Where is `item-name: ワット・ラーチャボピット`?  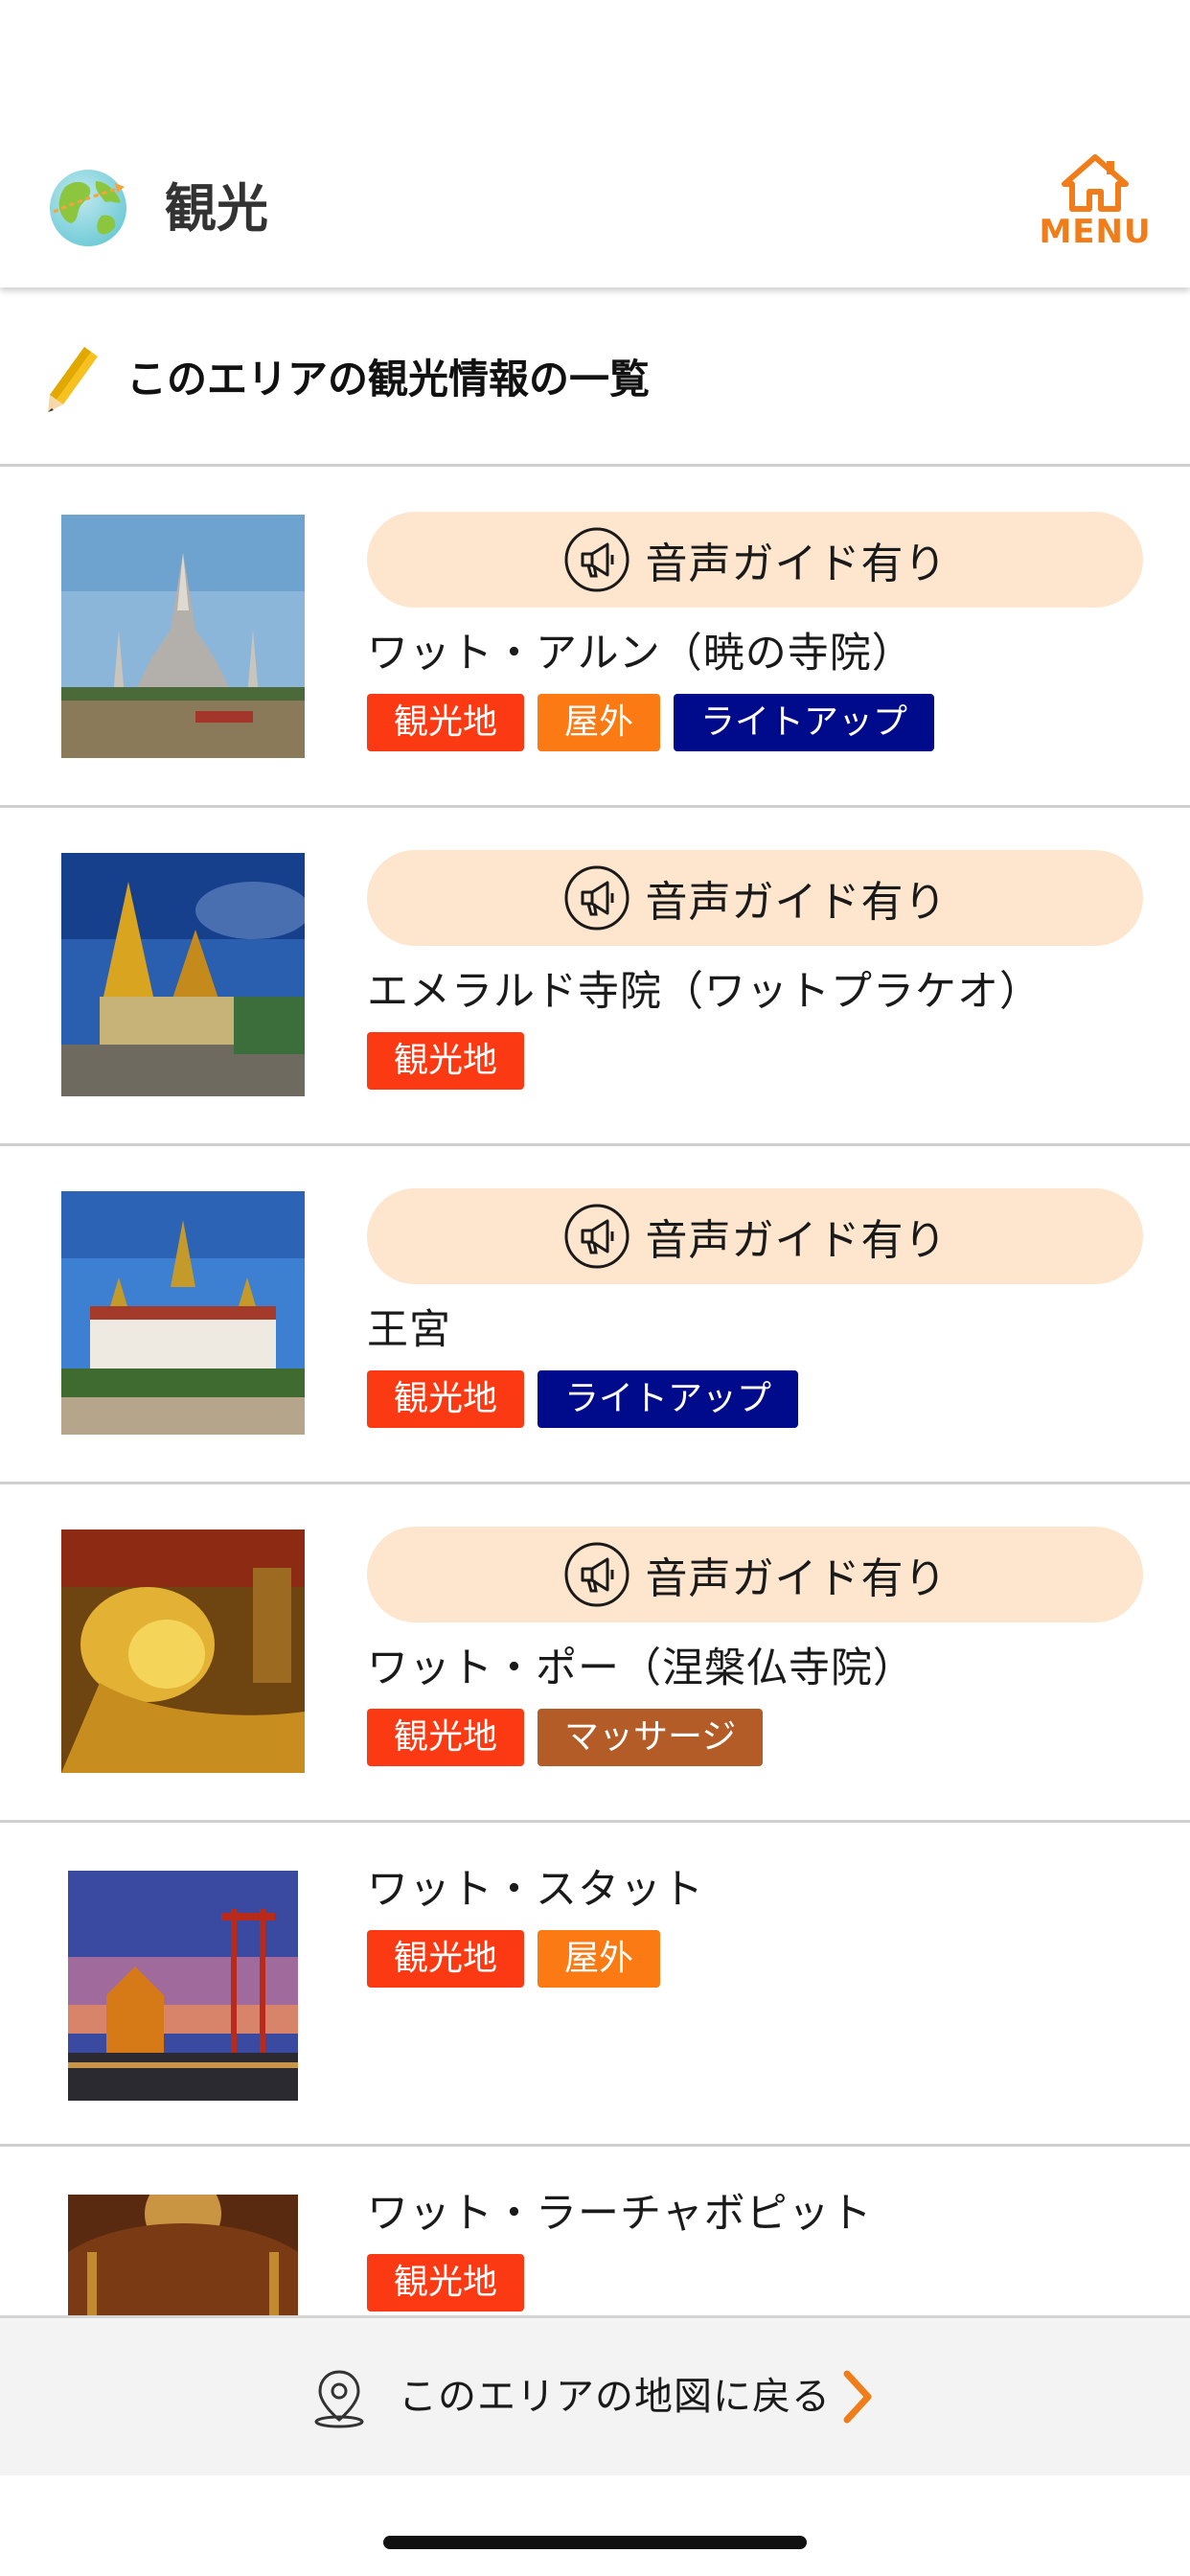
item-name: ワット・ラーチャボピット is located at coordinates (620, 2214).